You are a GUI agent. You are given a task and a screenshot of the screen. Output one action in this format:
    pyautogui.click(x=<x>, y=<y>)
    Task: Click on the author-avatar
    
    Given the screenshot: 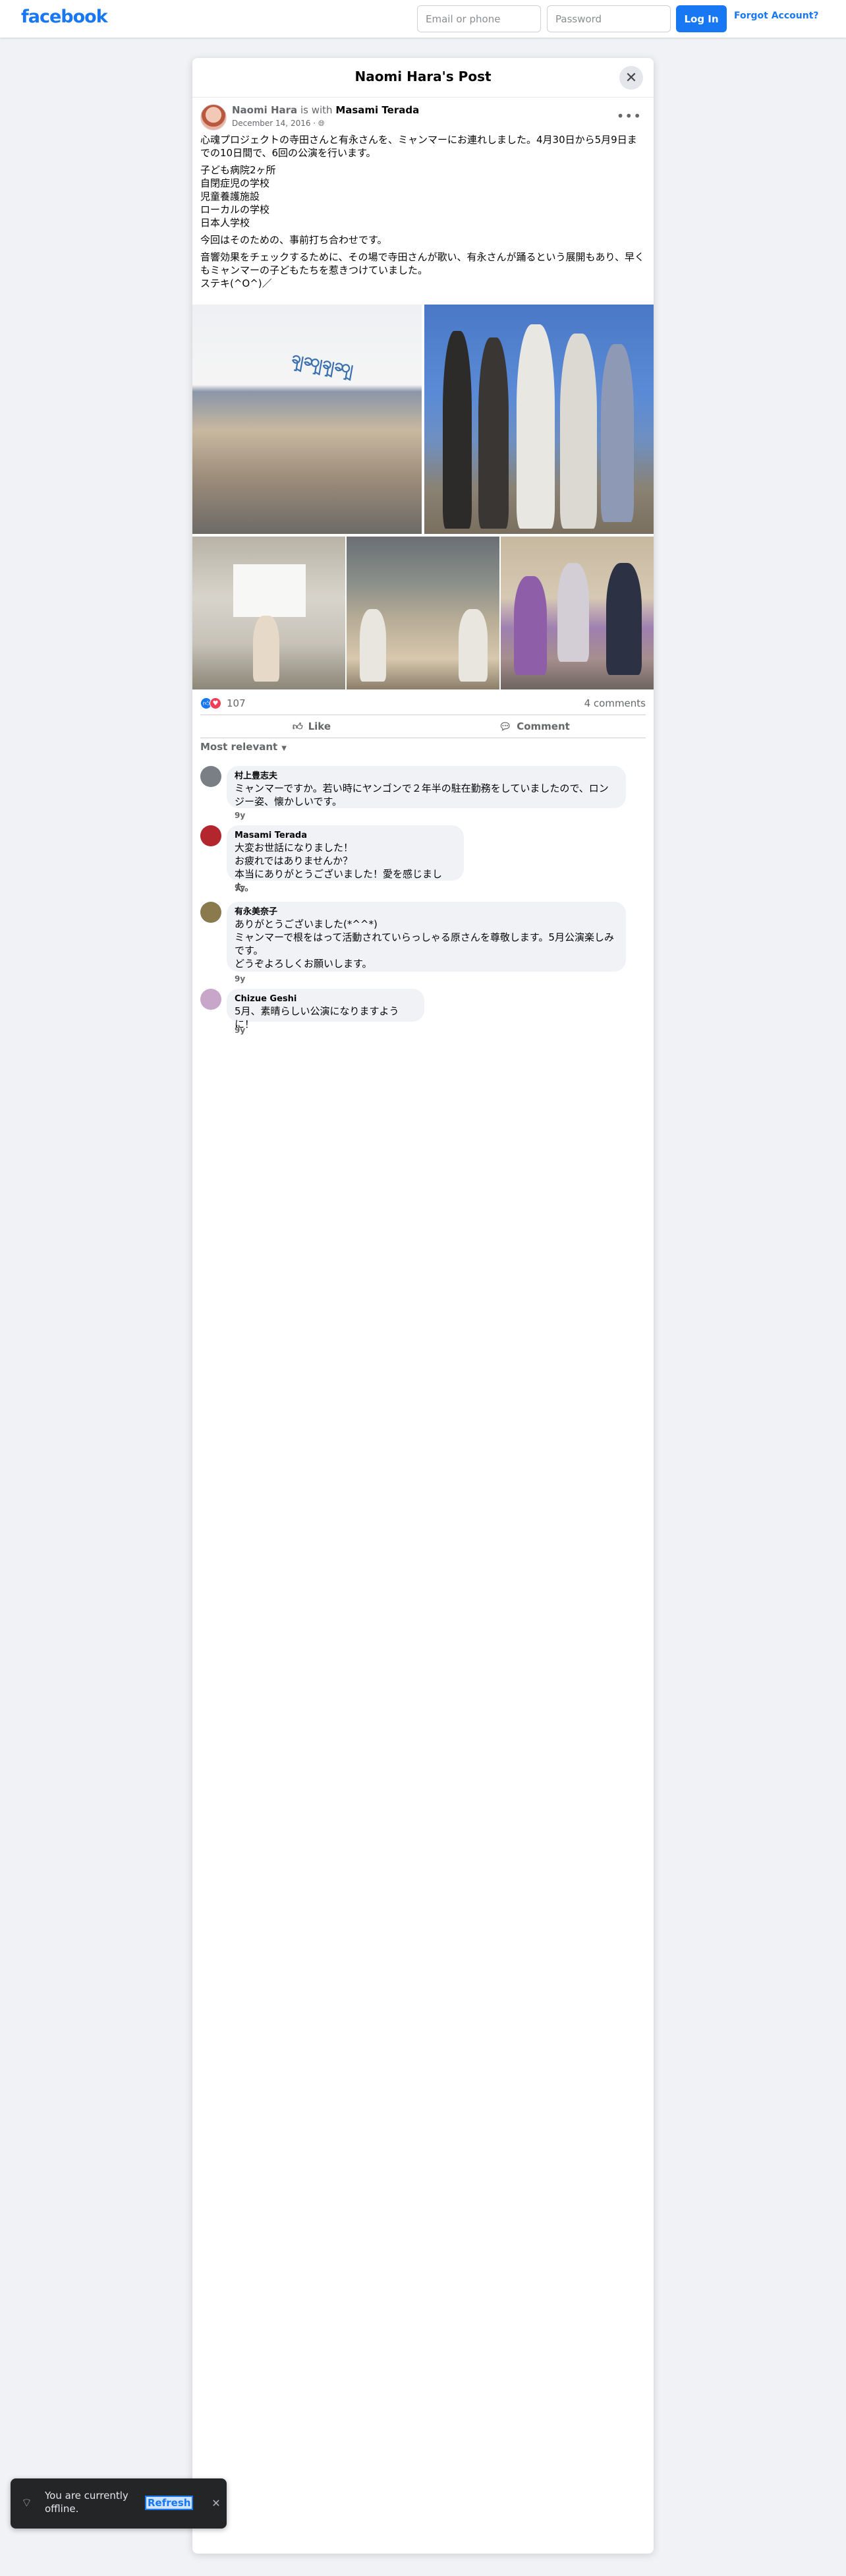 What is the action you would take?
    pyautogui.click(x=214, y=117)
    